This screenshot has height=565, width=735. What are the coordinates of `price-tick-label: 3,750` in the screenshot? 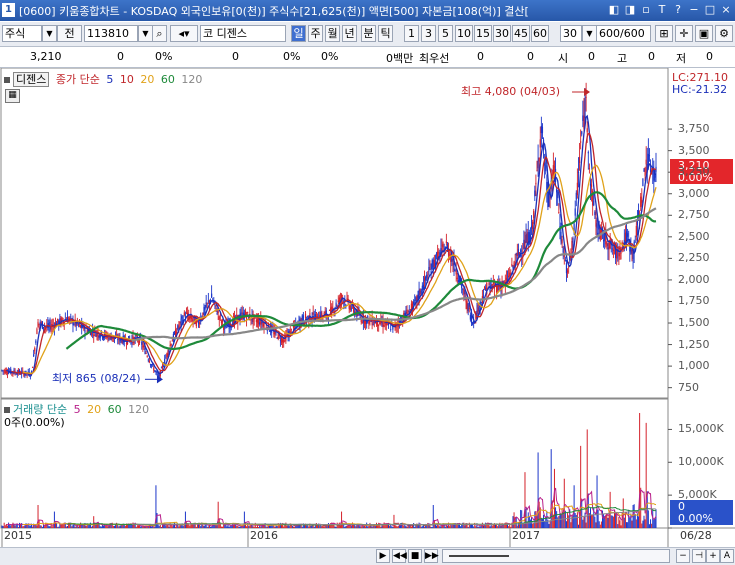 It's located at (694, 129).